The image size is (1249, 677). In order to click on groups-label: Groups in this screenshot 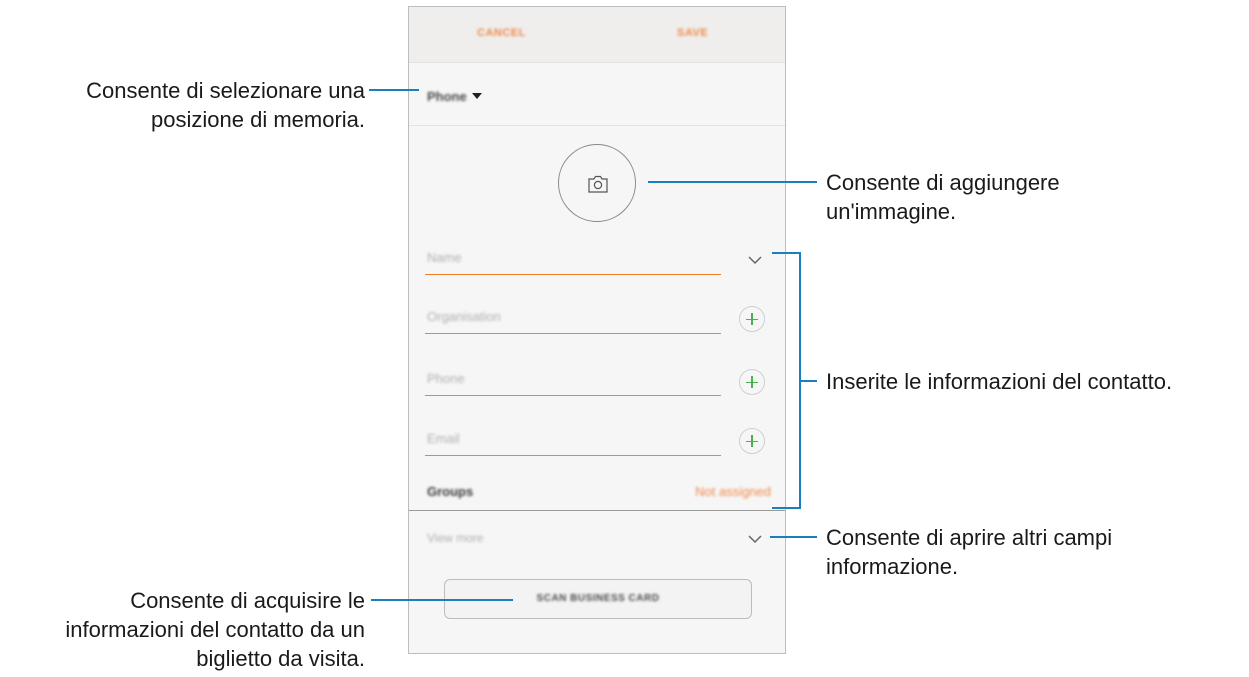, I will do `click(450, 491)`.